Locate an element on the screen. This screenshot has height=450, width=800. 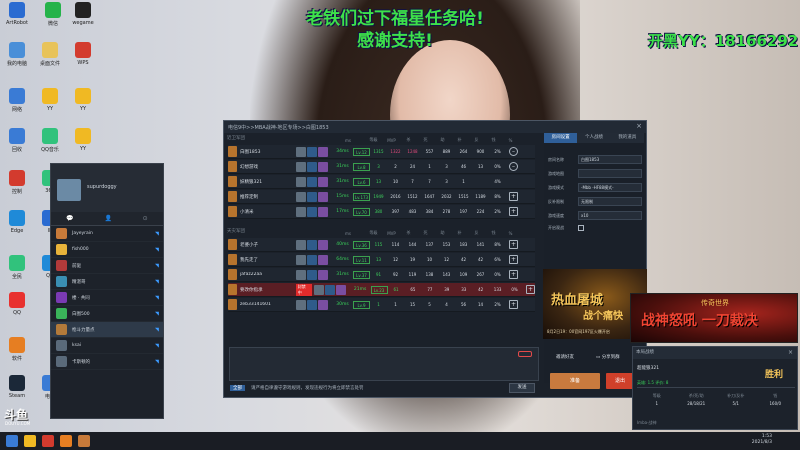
player-row: 我先走了 64ms Lv.11 13 12 19 10 12 42 42 6% + is located at coordinates (381, 260).